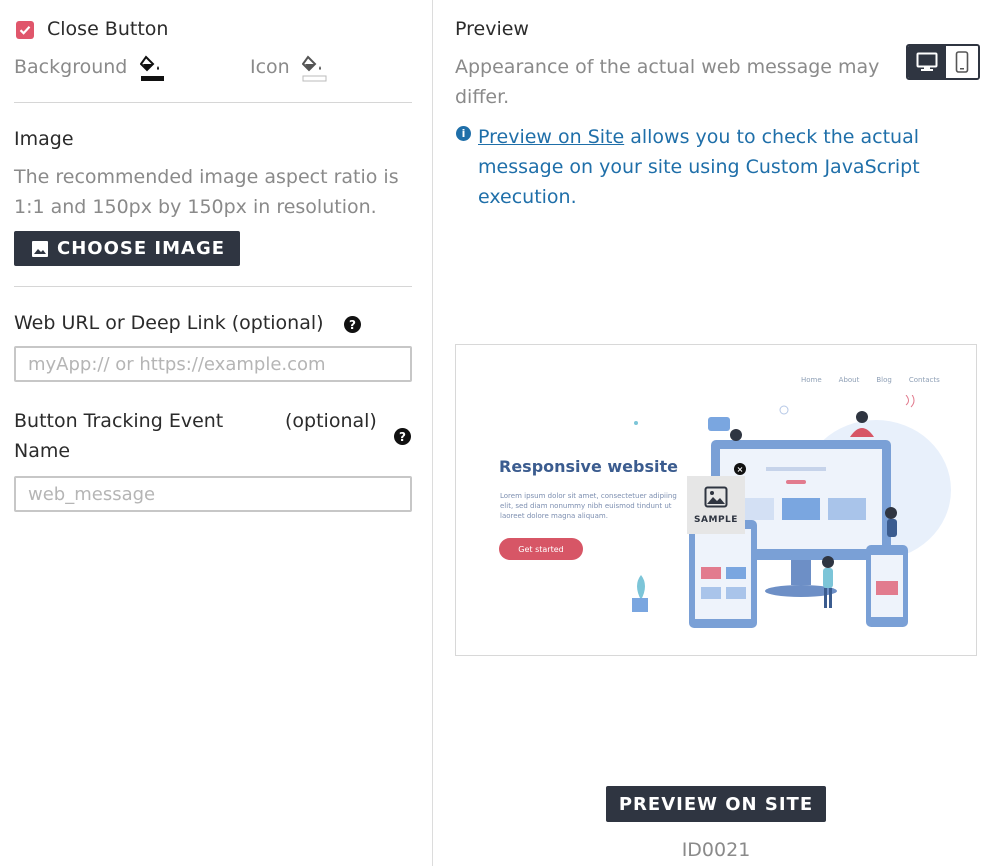 The image size is (990, 866). What do you see at coordinates (169, 323) in the screenshot?
I see `web-url-label: Web URL or Deep Link (optional)` at bounding box center [169, 323].